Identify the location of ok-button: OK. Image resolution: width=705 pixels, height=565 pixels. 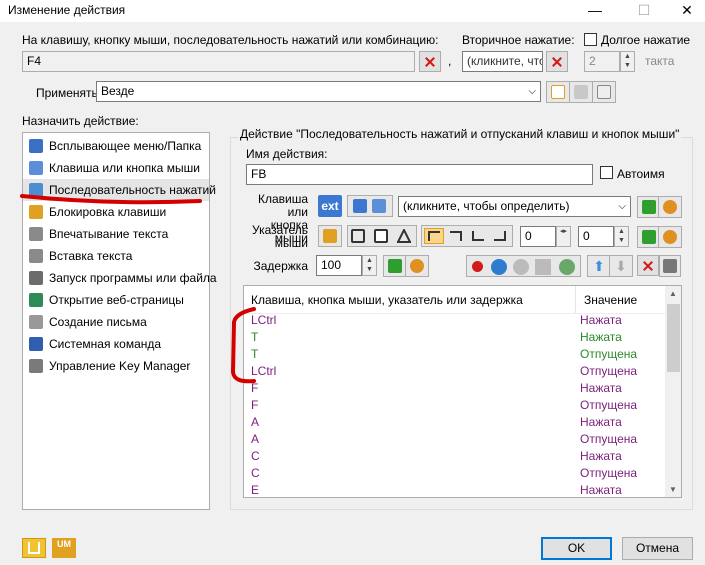
(576, 548).